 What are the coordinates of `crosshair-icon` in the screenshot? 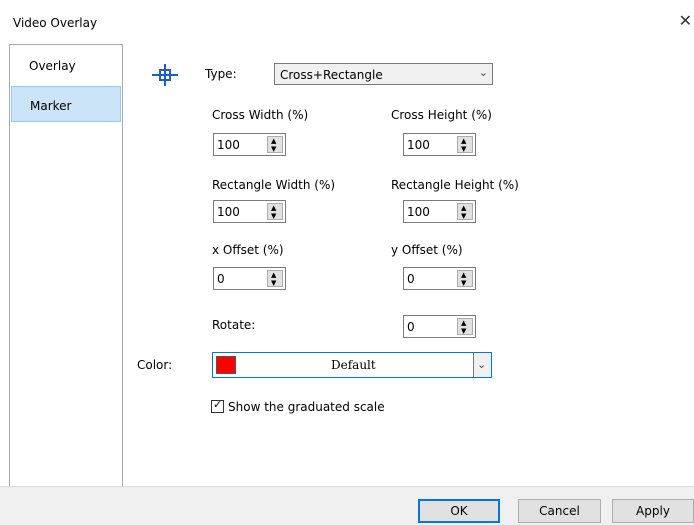 It's located at (165, 75).